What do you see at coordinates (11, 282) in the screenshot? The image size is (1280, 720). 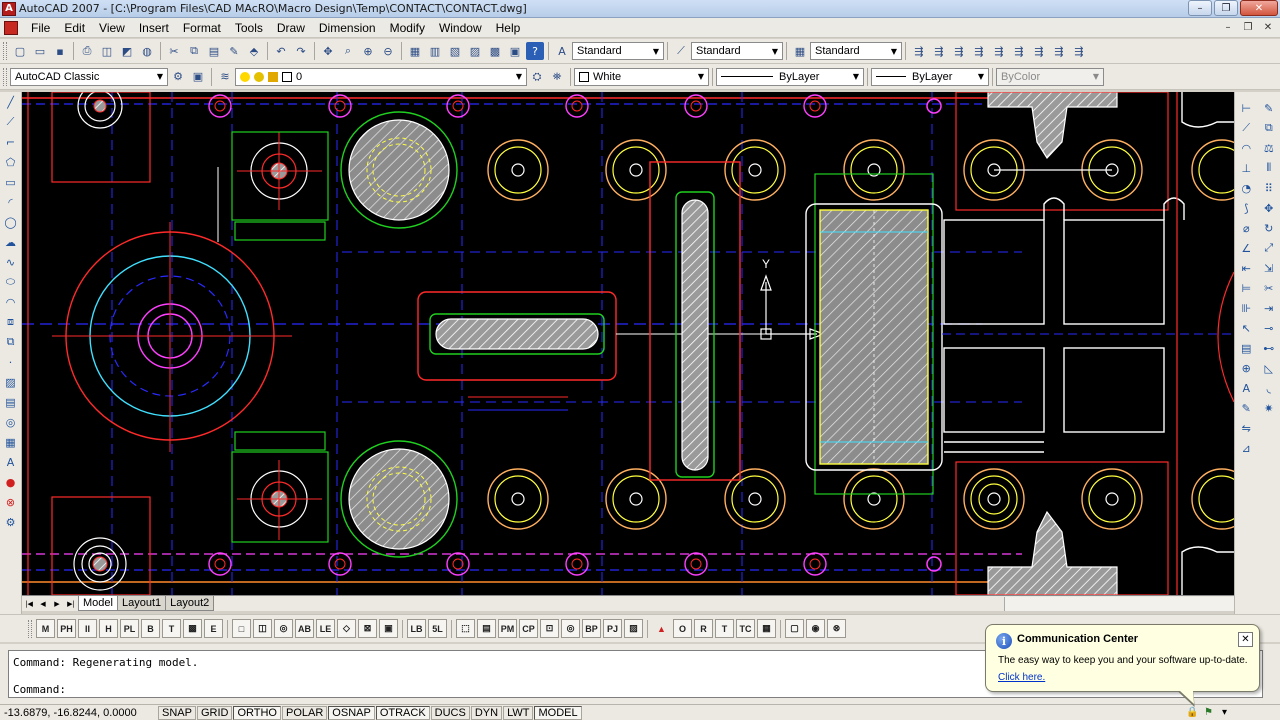 I see `ellipse-icon: ⬭` at bounding box center [11, 282].